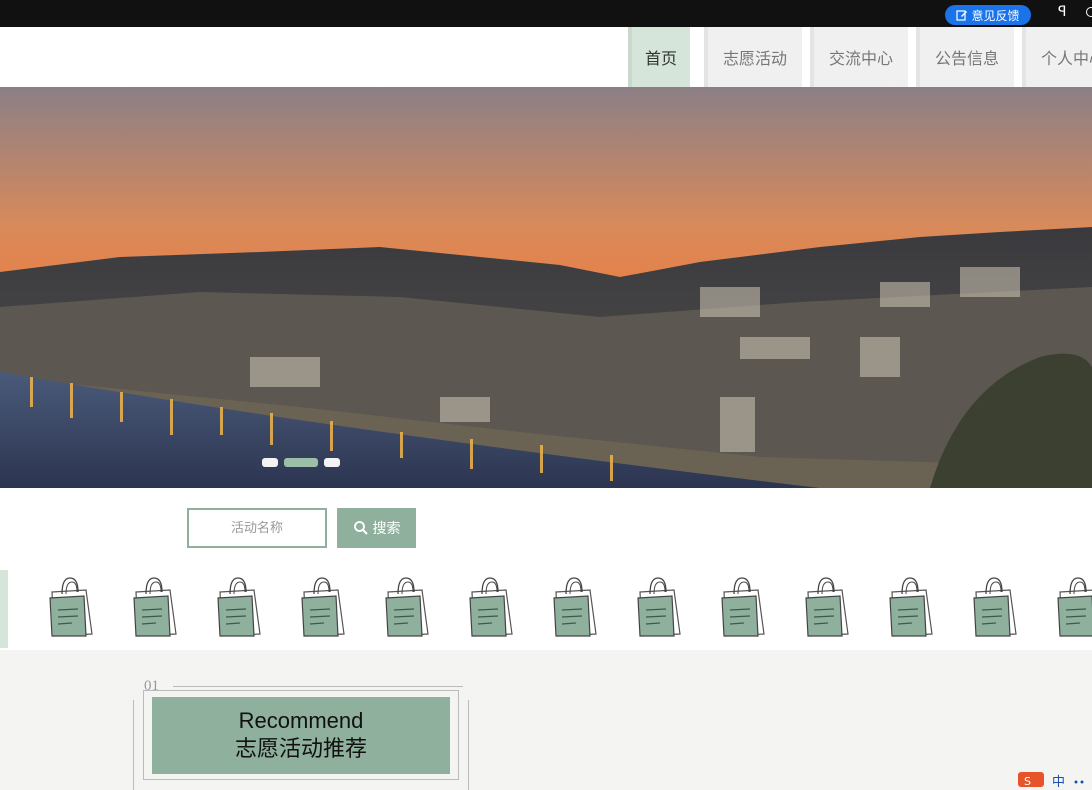  I want to click on edit-icon, so click(962, 15).